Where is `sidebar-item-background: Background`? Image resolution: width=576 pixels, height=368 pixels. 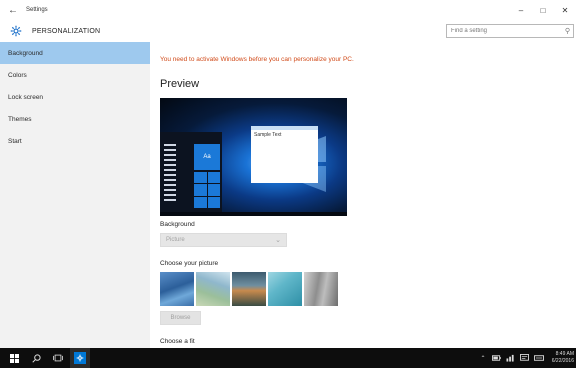
sidebar-item-background: Background is located at coordinates (75, 53).